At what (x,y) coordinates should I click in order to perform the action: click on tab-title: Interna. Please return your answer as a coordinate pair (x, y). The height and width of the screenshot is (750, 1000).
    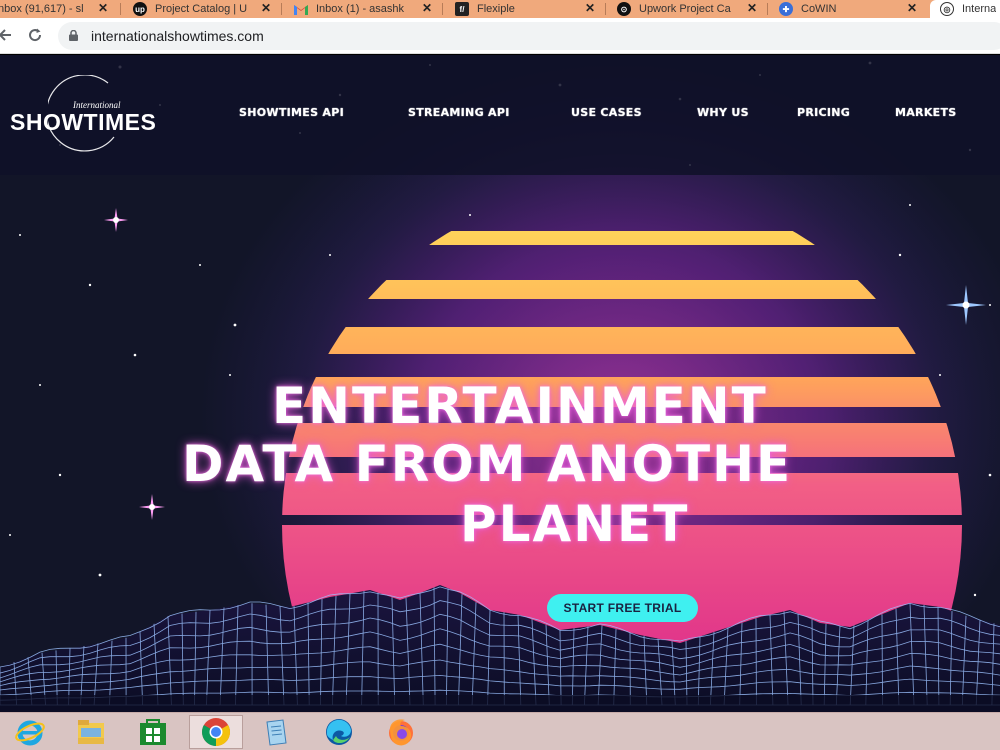
    Looking at the image, I should click on (979, 9).